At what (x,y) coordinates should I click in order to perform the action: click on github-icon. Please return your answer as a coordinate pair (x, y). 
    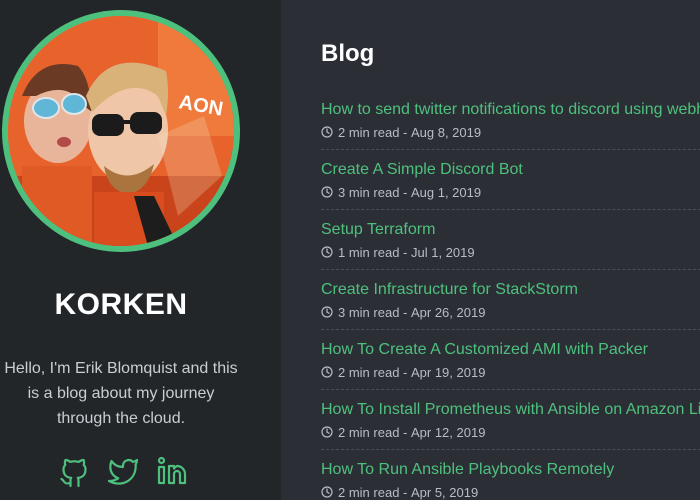
    Looking at the image, I should click on (74, 471).